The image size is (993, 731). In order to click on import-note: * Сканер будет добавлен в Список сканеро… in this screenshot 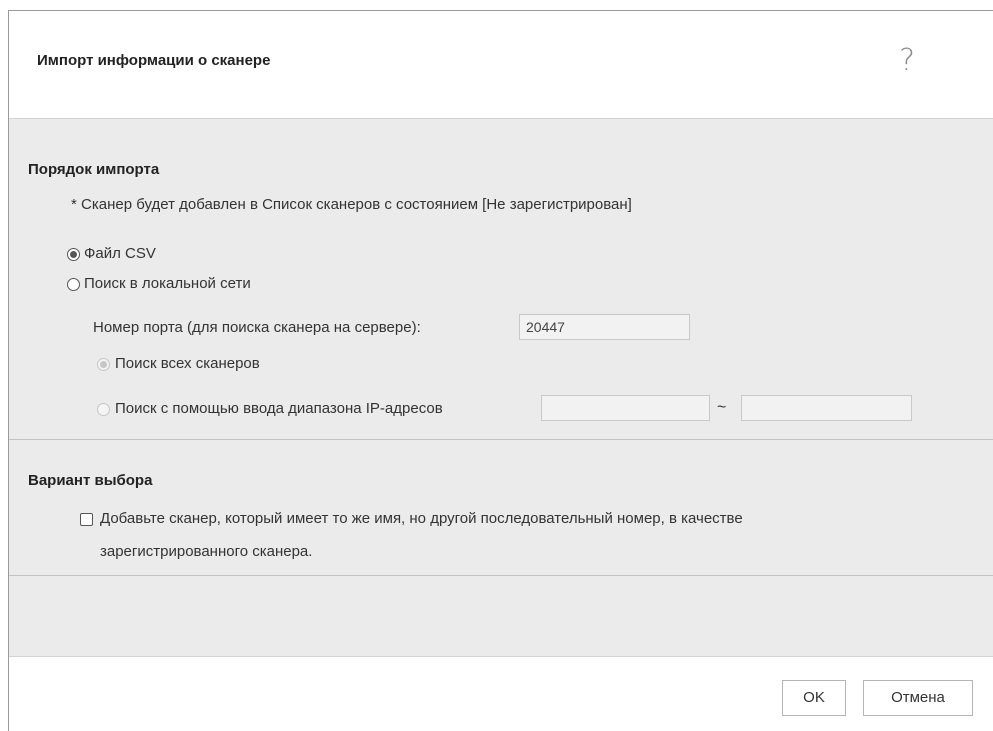, I will do `click(351, 204)`.